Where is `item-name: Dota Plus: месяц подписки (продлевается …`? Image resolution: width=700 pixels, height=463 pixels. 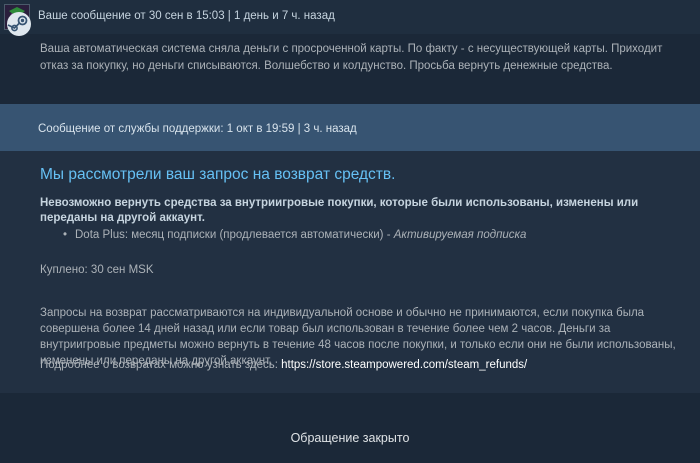 item-name: Dota Plus: месяц подписки (продлевается … is located at coordinates (229, 235).